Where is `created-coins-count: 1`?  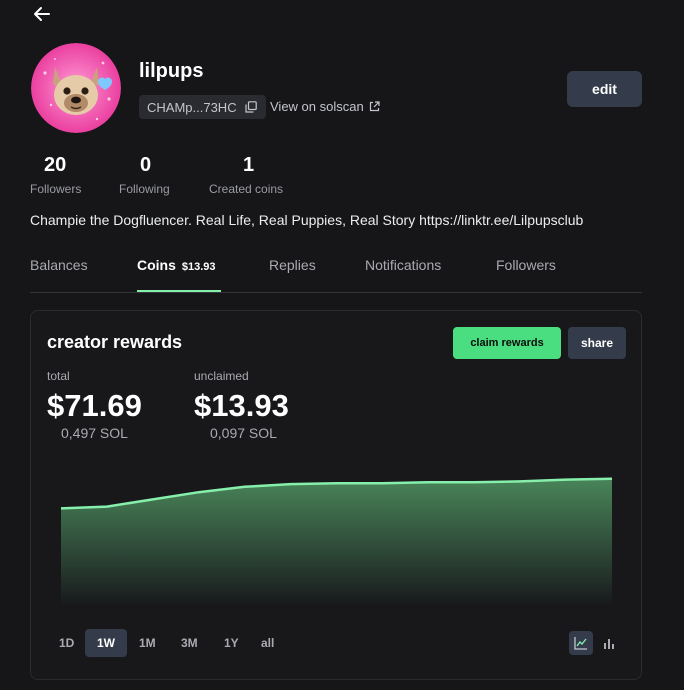
created-coins-count: 1 is located at coordinates (249, 165).